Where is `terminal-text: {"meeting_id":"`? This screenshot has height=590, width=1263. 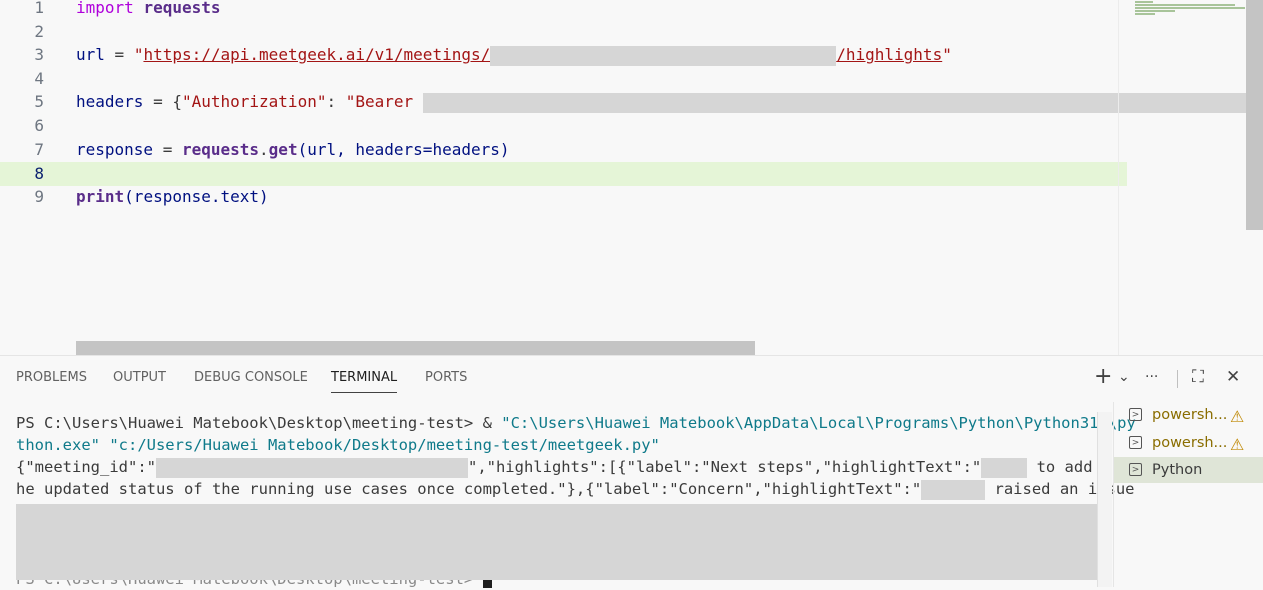 terminal-text: {"meeting_id":" is located at coordinates (86, 467).